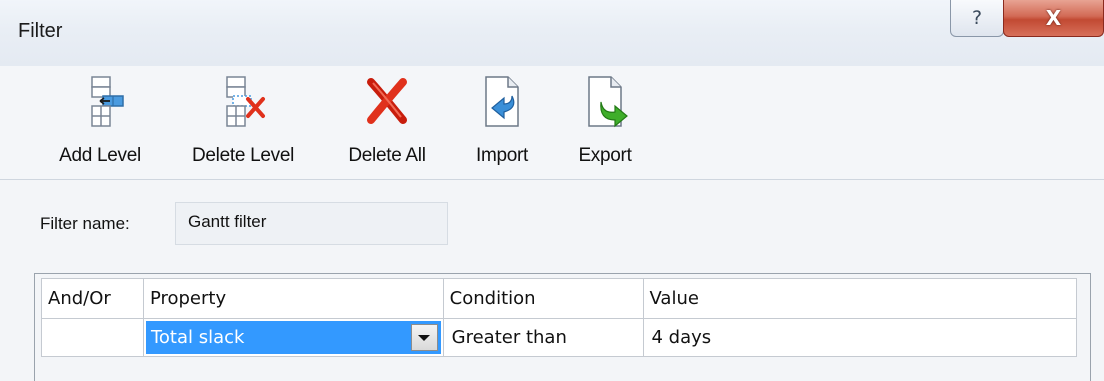  I want to click on delete-level-button: Delete Level, so click(243, 126).